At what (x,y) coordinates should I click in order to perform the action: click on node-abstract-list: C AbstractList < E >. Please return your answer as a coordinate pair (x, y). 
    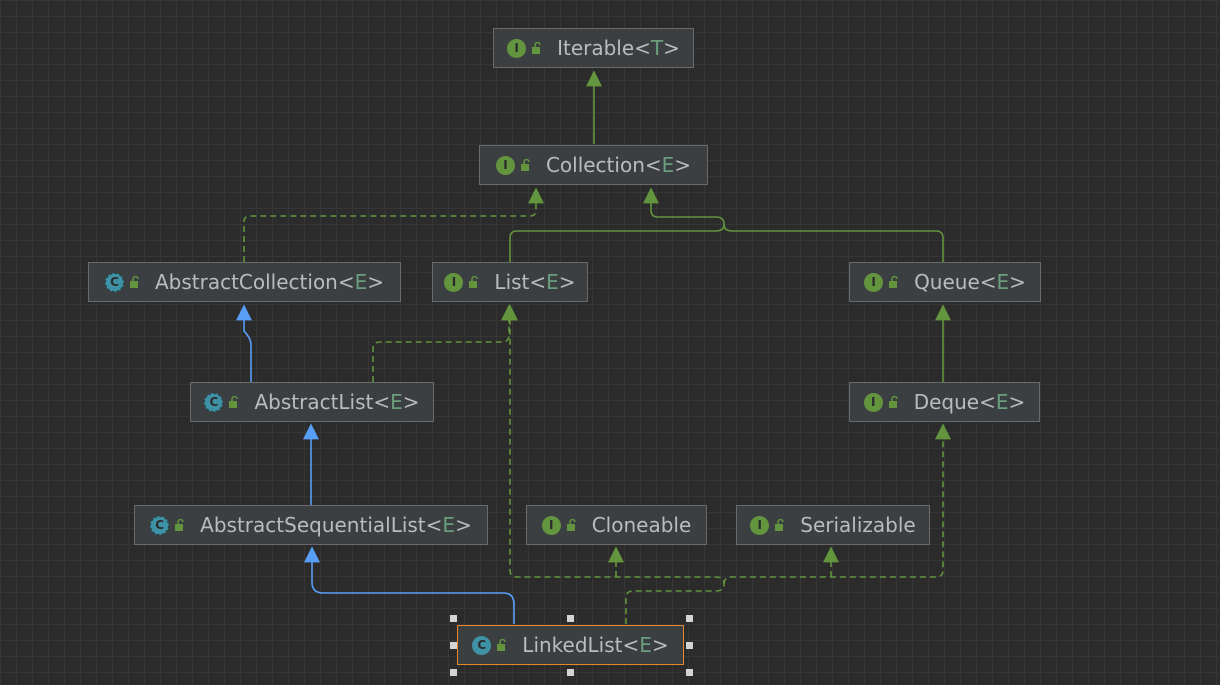
    Looking at the image, I should click on (312, 402).